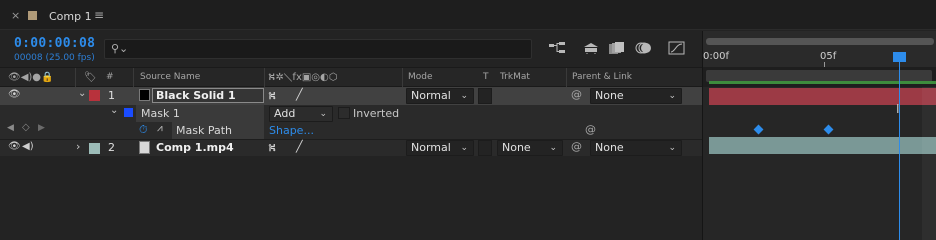  Describe the element at coordinates (208, 95) in the screenshot. I see `layer-name: Black Solid 1` at that location.